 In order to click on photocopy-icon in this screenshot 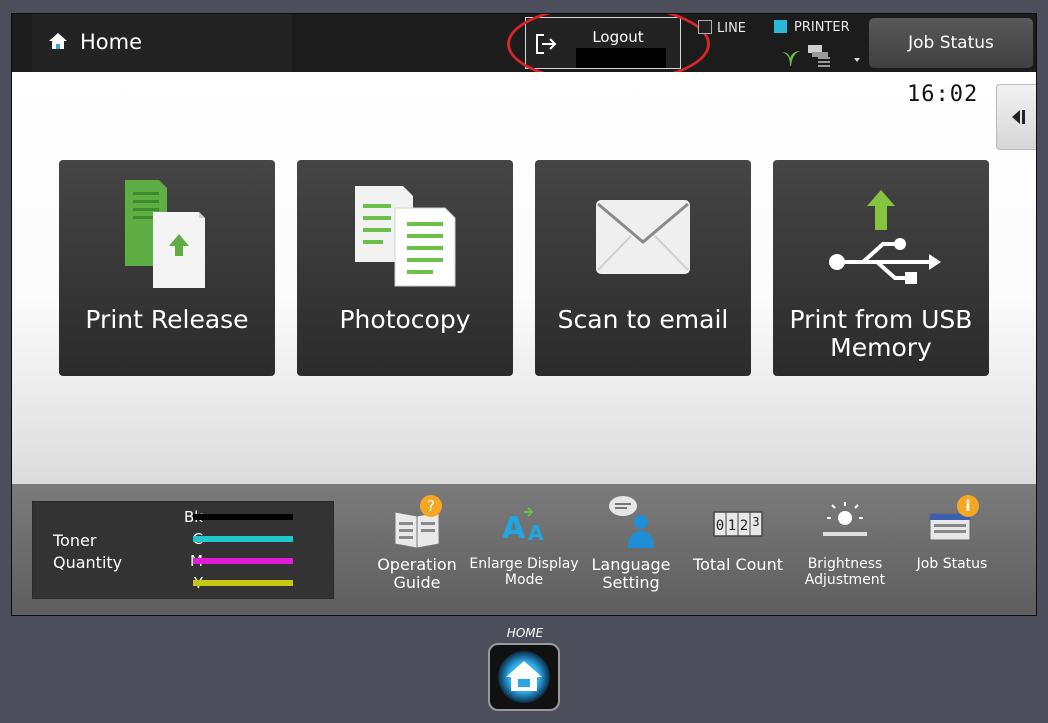, I will do `click(405, 236)`.